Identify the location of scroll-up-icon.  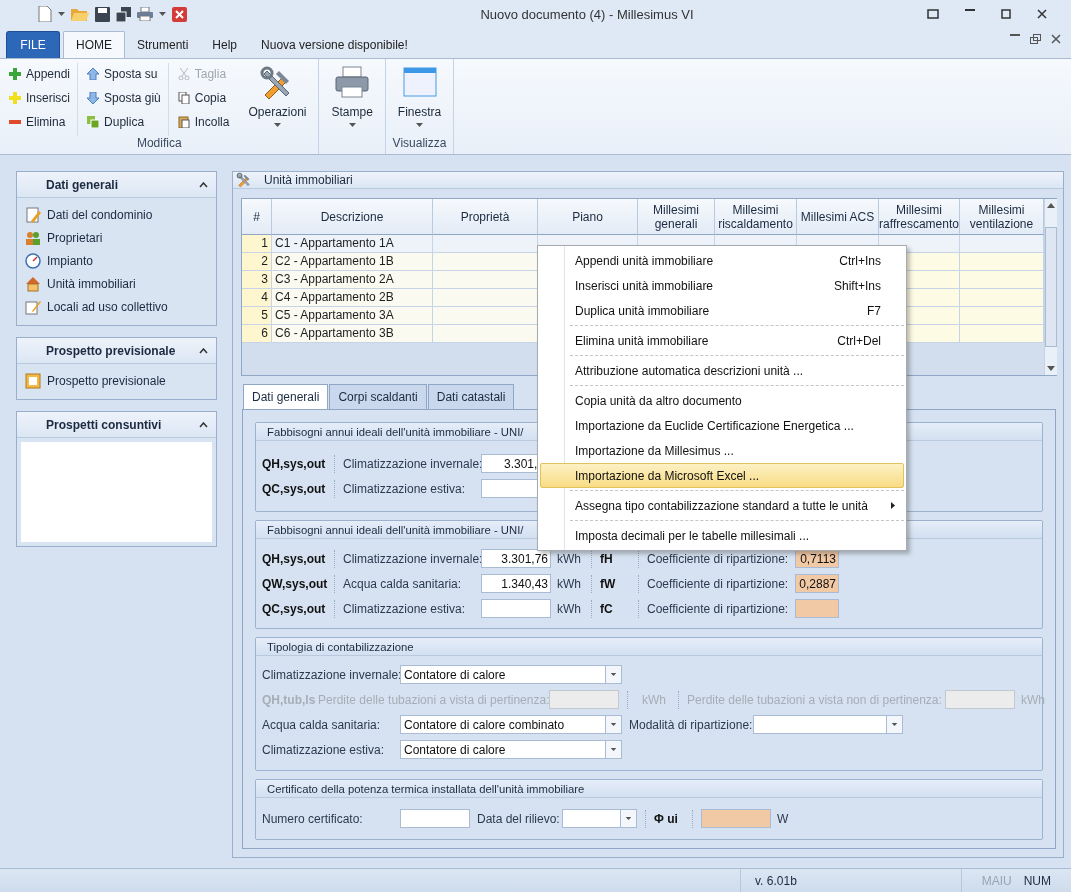
(1051, 205).